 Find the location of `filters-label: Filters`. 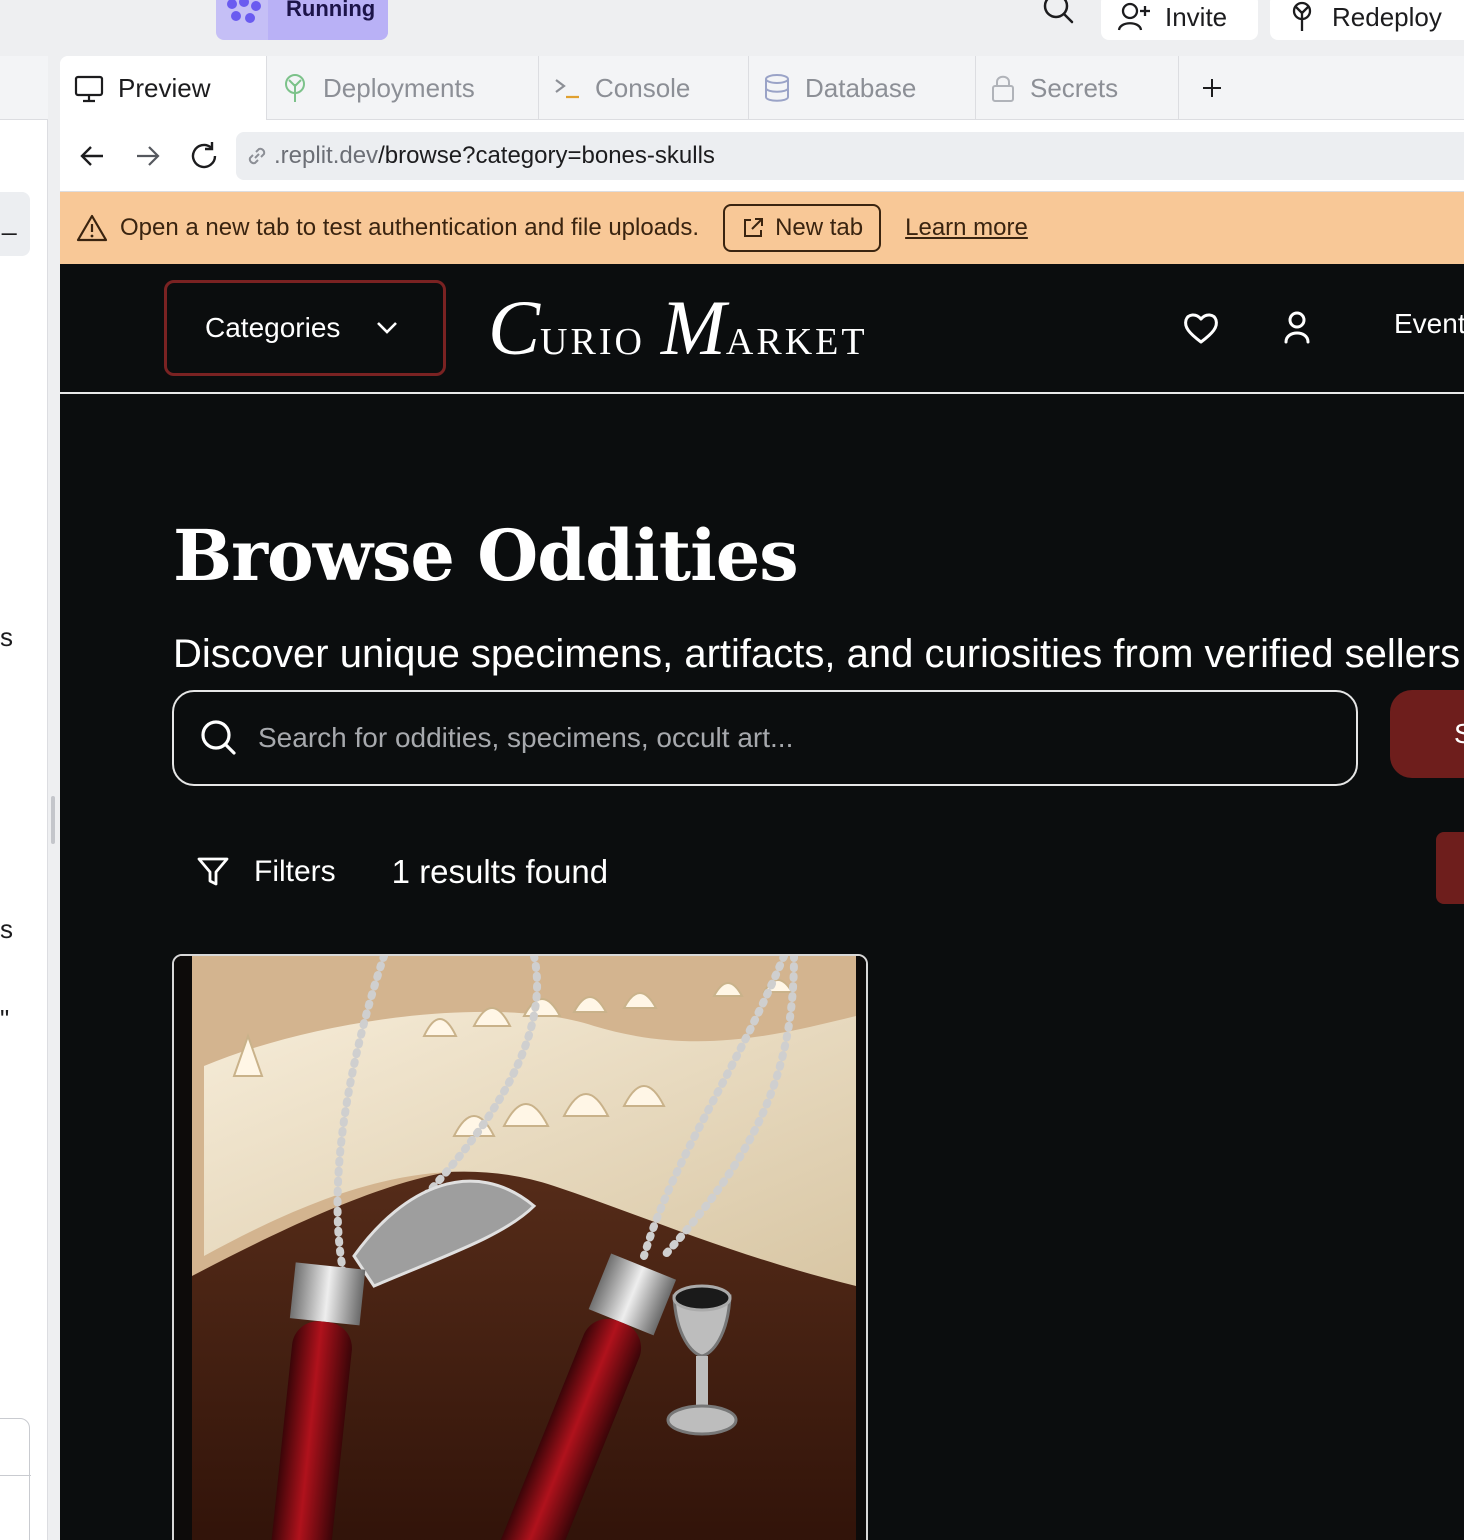

filters-label: Filters is located at coordinates (295, 871).